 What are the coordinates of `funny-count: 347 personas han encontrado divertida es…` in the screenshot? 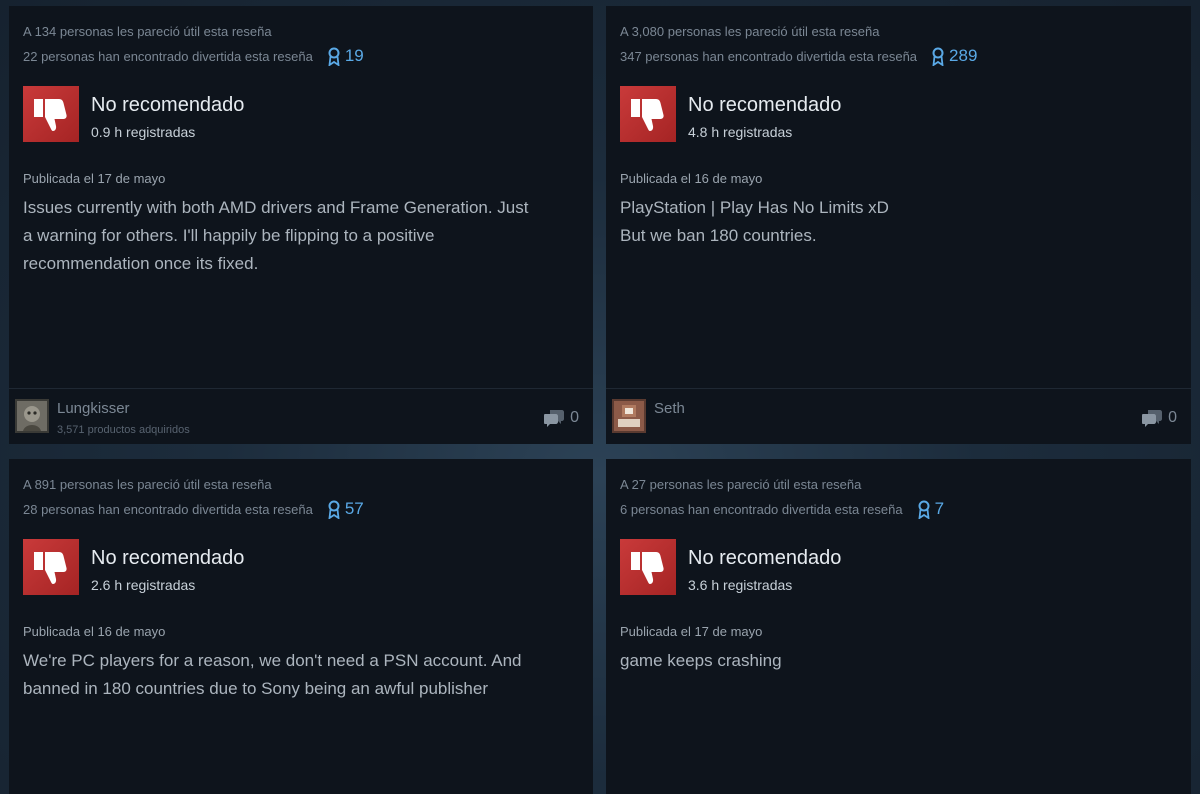 It's located at (769, 56).